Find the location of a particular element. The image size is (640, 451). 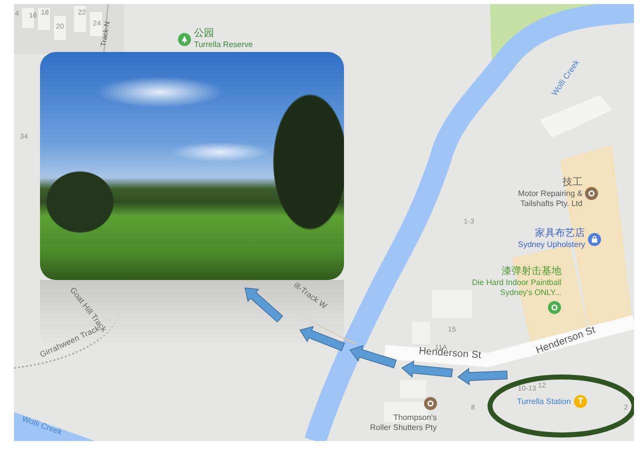

place-native-name: 技工 is located at coordinates (572, 182).